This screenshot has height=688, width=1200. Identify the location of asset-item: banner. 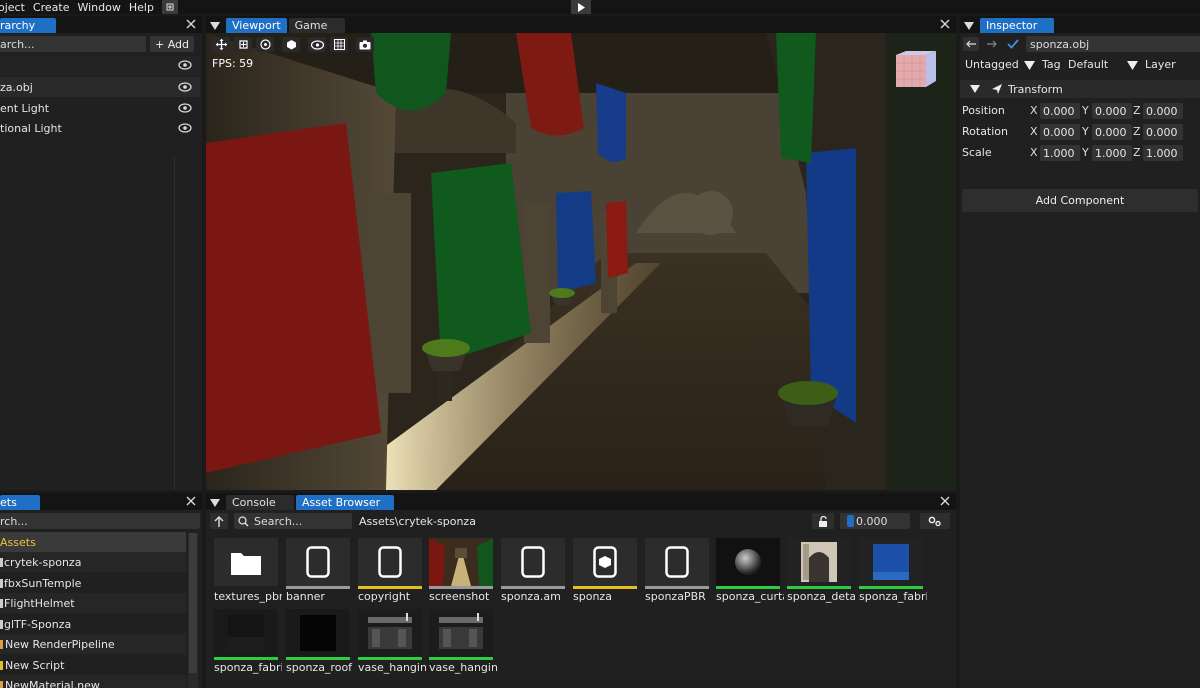
(318, 570).